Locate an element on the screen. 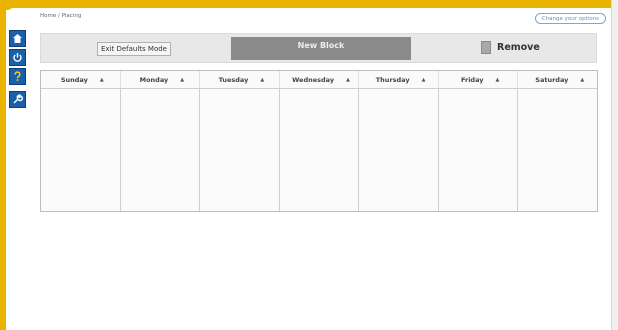 The image size is (618, 330). day-header-label: Saturday is located at coordinates (552, 79).